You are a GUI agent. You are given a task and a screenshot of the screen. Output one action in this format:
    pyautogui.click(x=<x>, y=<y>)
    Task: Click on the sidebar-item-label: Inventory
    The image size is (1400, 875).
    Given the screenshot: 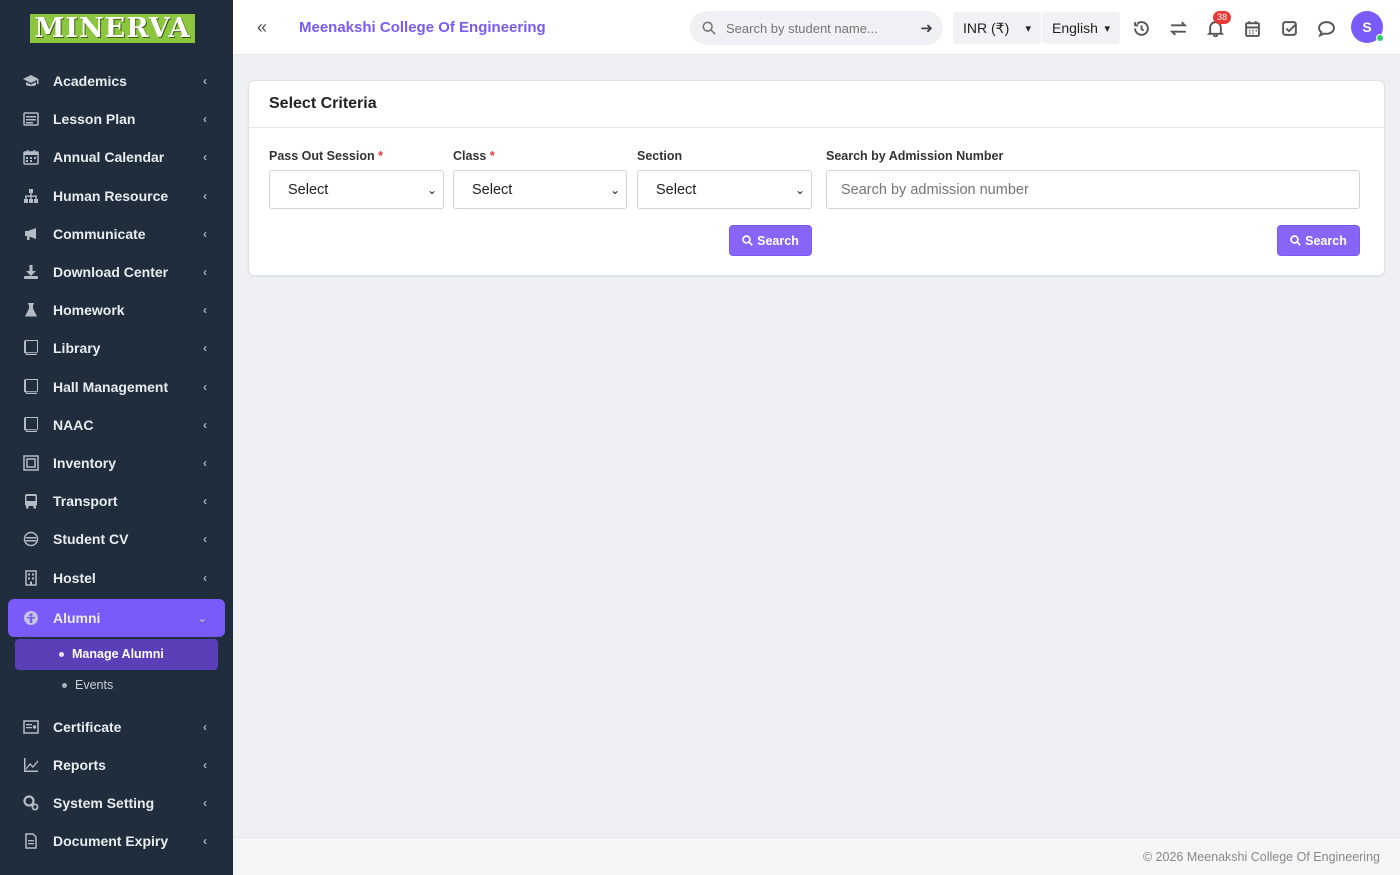 What is the action you would take?
    pyautogui.click(x=85, y=462)
    